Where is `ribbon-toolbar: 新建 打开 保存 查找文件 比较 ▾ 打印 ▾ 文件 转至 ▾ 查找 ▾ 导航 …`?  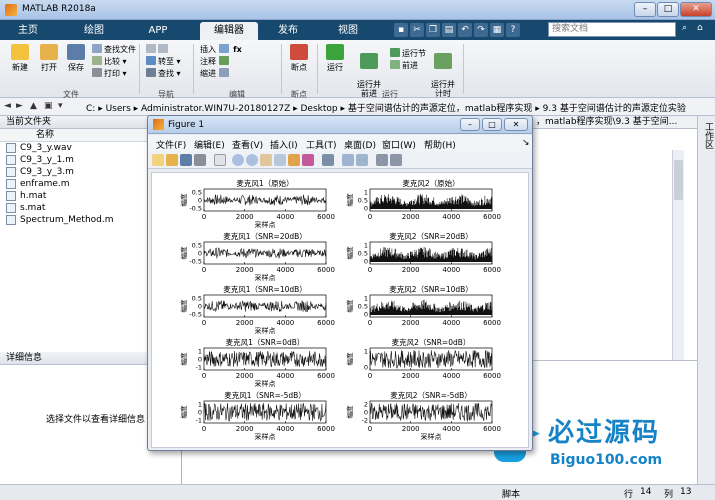 ribbon-toolbar: 新建 打开 保存 查找文件 比较 ▾ 打印 ▾ 文件 转至 ▾ 查找 ▾ 导航 … is located at coordinates (357, 69).